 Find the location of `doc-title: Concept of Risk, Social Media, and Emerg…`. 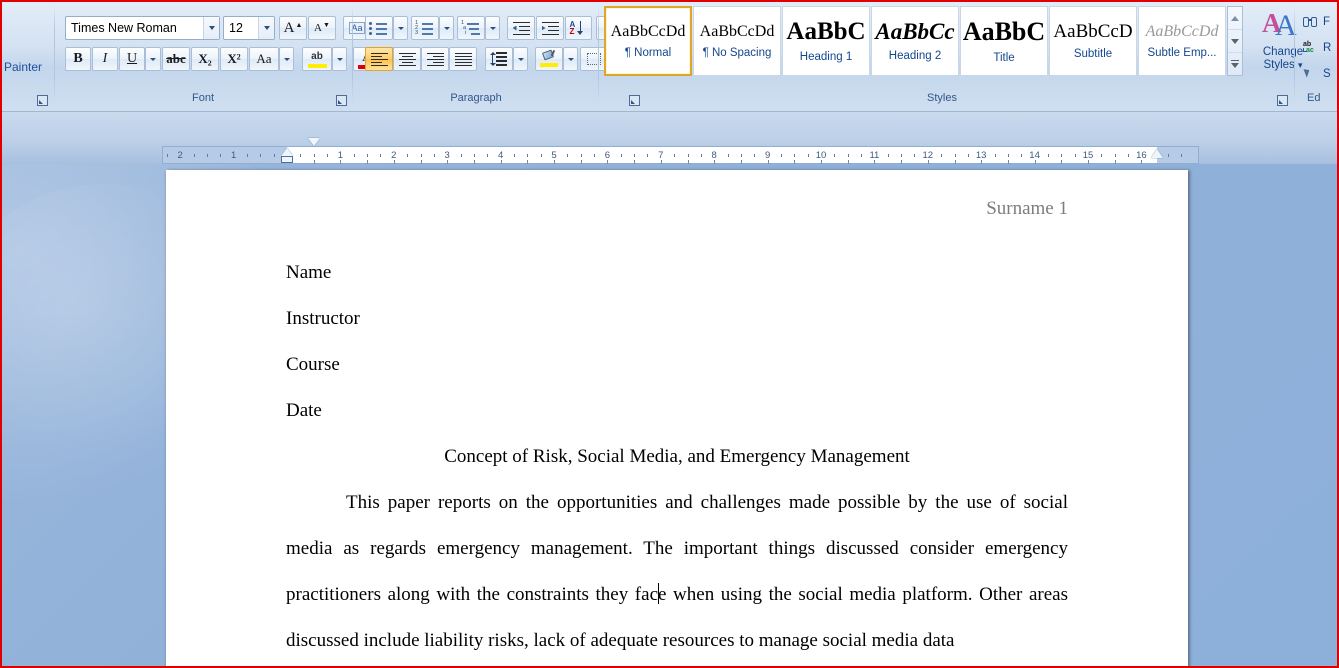

doc-title: Concept of Risk, Social Media, and Emerg… is located at coordinates (677, 456).